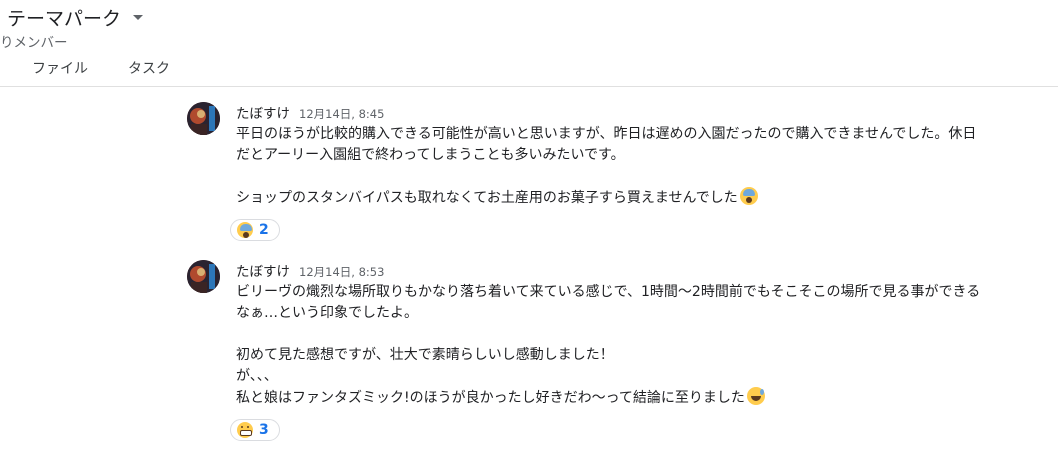  What do you see at coordinates (327, 313) in the screenshot?
I see `message-line: なぁ…という印象でしたよ。` at bounding box center [327, 313].